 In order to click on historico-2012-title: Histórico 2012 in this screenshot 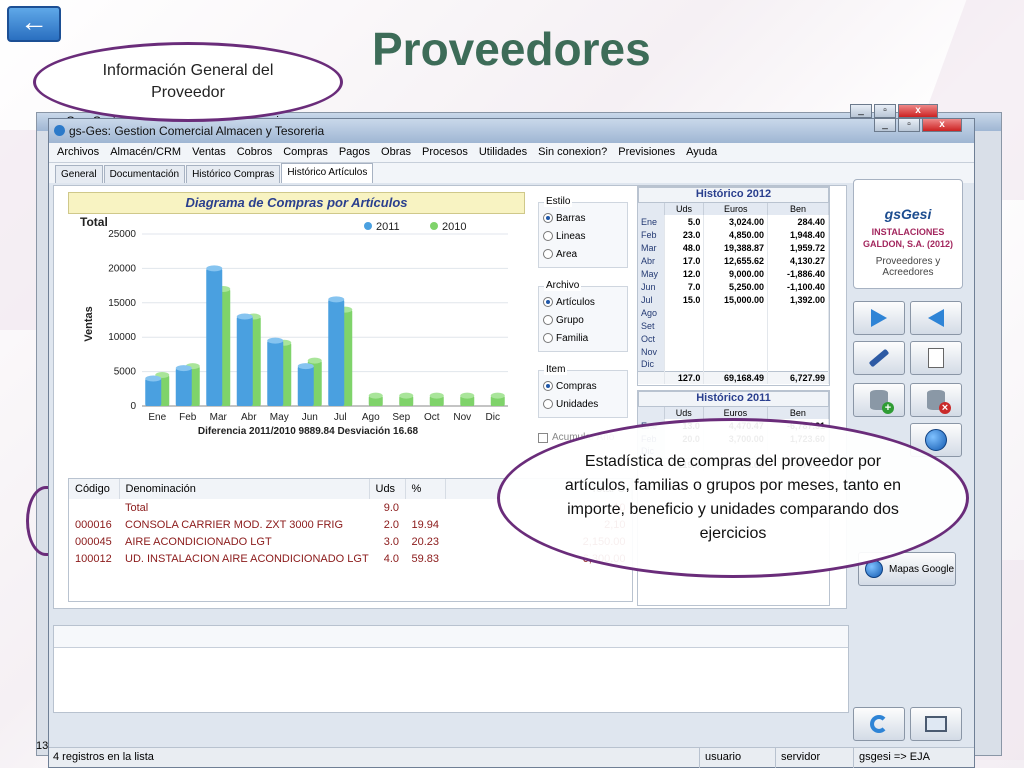, I will do `click(733, 195)`.